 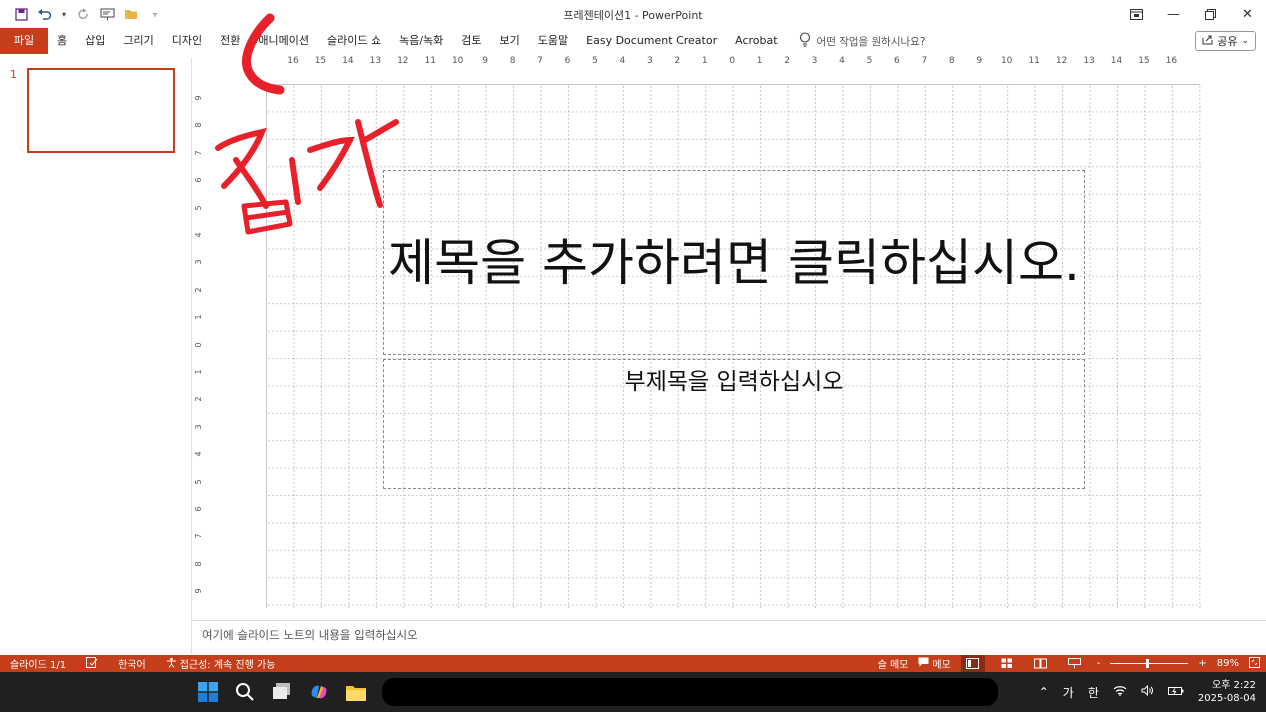 What do you see at coordinates (972, 663) in the screenshot?
I see `normal-view-icon` at bounding box center [972, 663].